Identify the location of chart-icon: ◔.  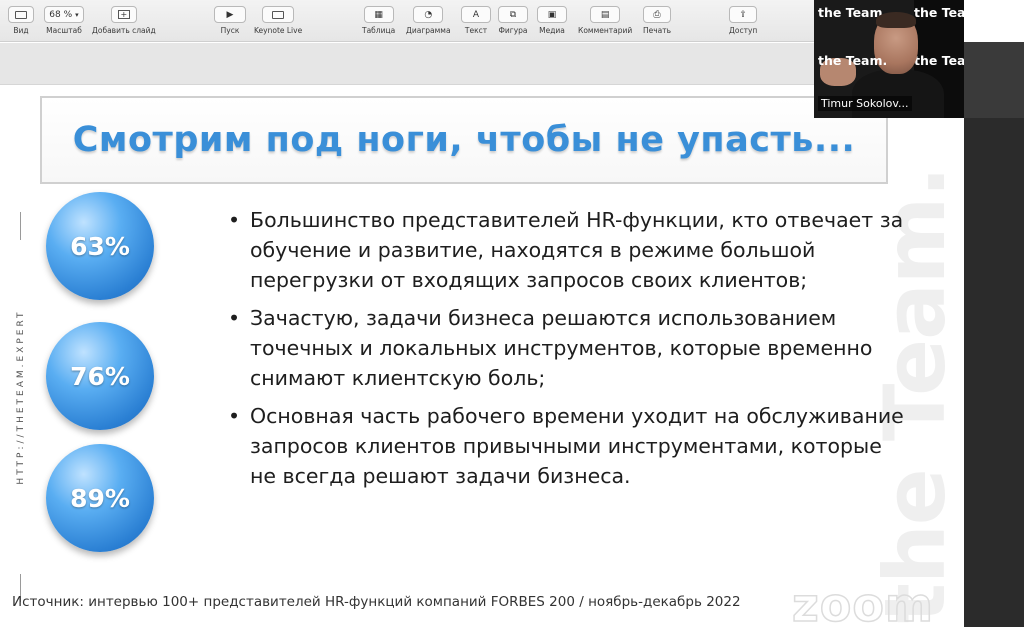
(428, 14).